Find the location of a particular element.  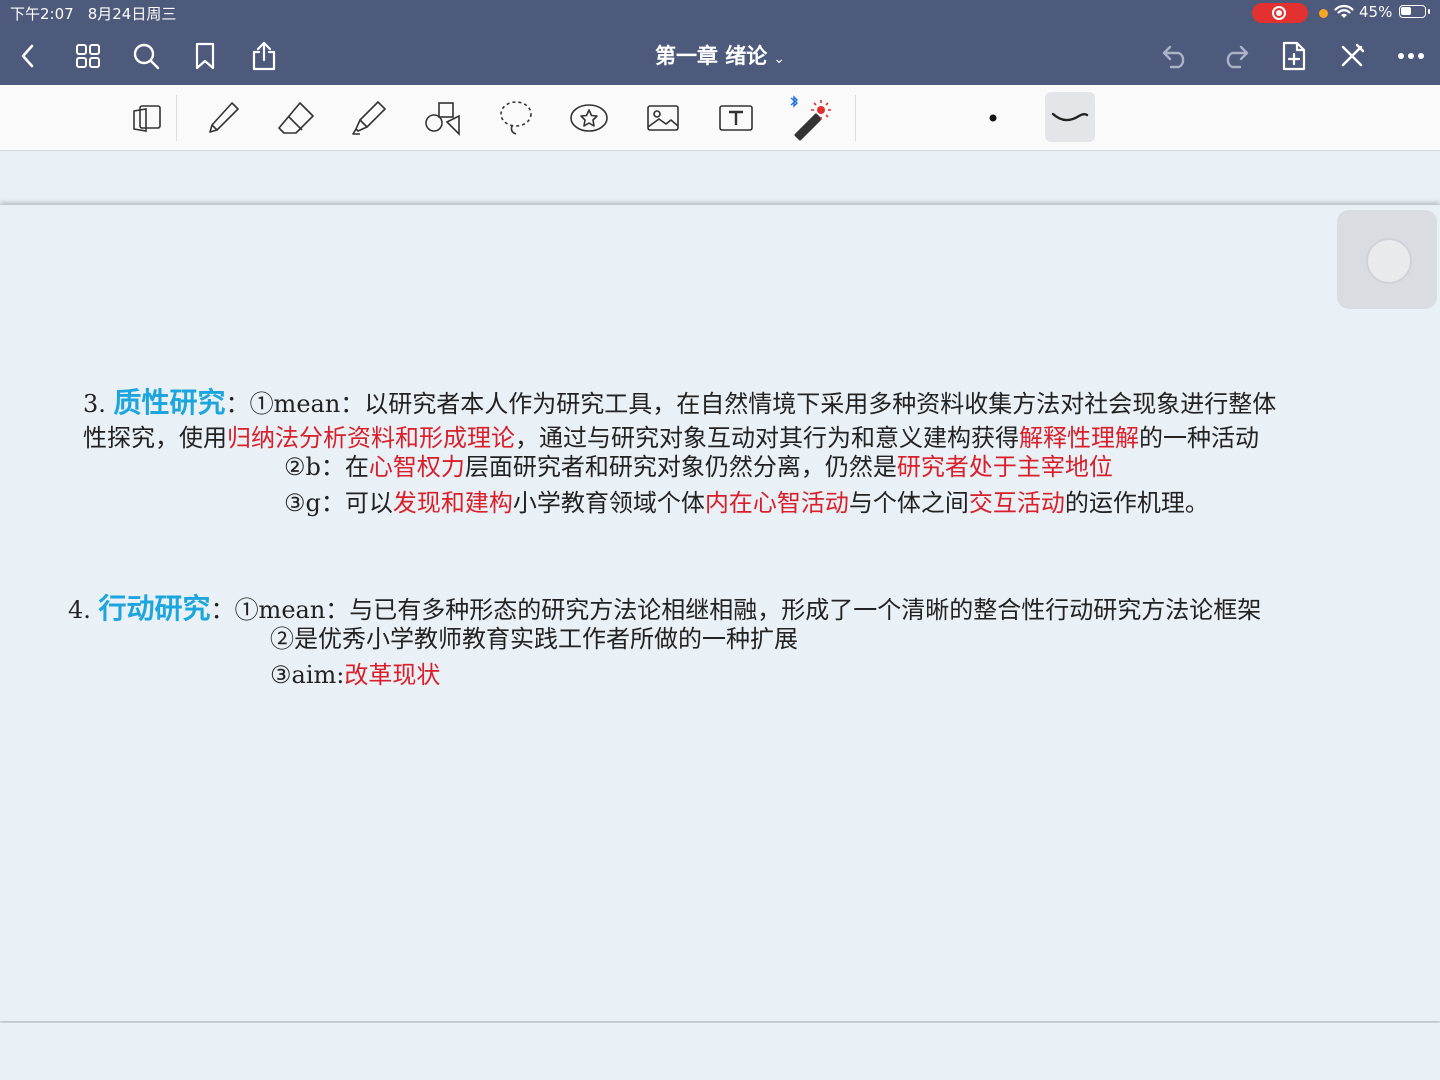

stroke-size-option is located at coordinates (993, 118).